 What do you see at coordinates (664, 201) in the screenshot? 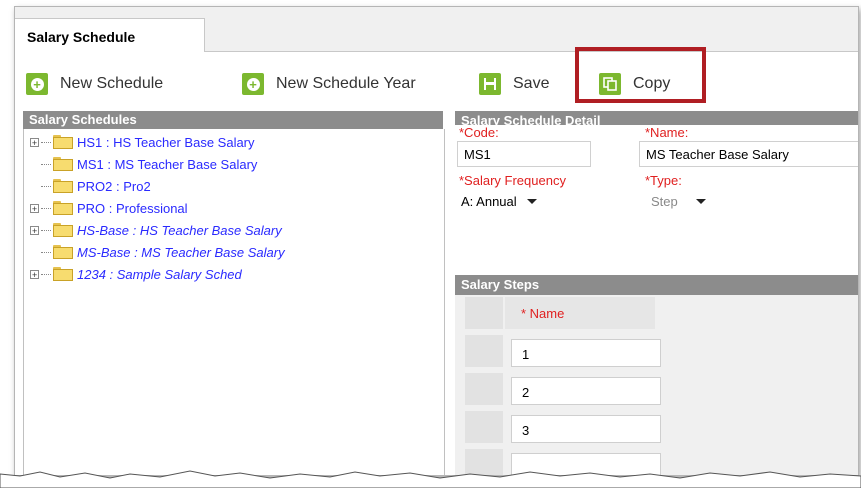
I see `type-value: Step` at bounding box center [664, 201].